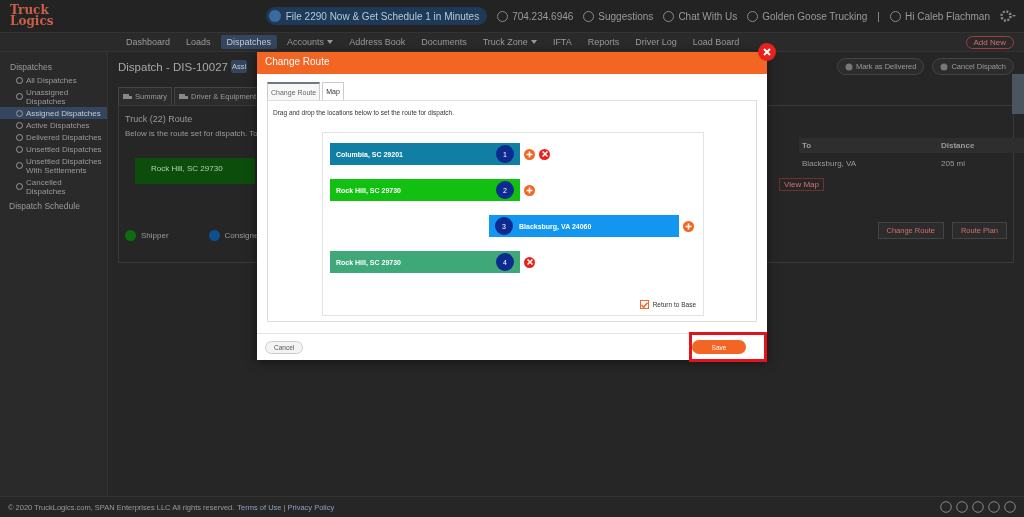 Image resolution: width=1024 pixels, height=517 pixels. I want to click on nav-tab: Dashboard, so click(148, 42).